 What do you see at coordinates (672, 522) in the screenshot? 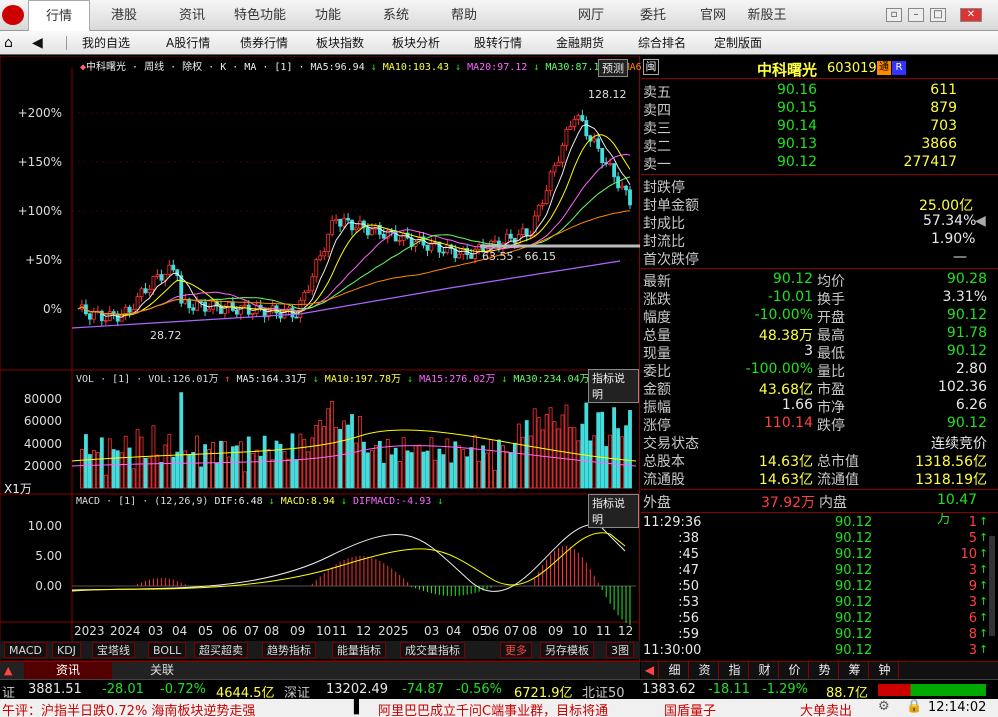
I see `tick-time: 11:29:36` at bounding box center [672, 522].